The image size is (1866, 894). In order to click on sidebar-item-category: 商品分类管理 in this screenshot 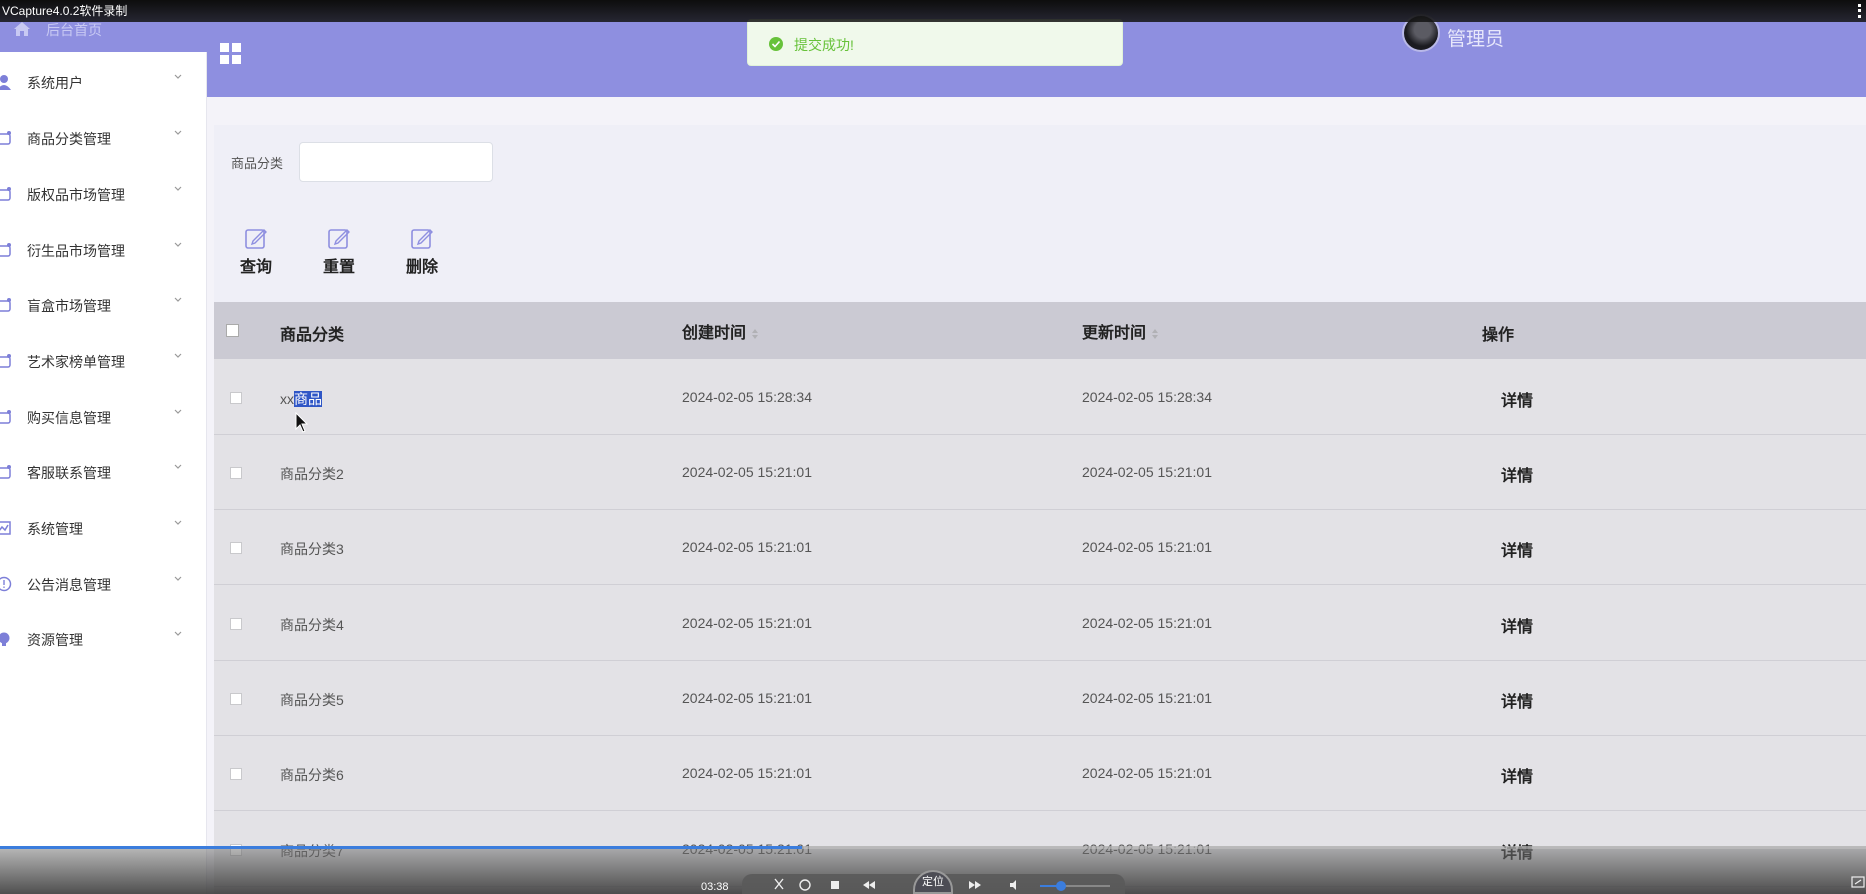, I will do `click(103, 138)`.